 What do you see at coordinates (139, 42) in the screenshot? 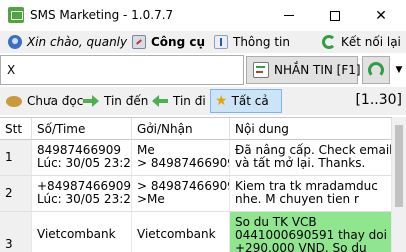
I see `tools-icon` at bounding box center [139, 42].